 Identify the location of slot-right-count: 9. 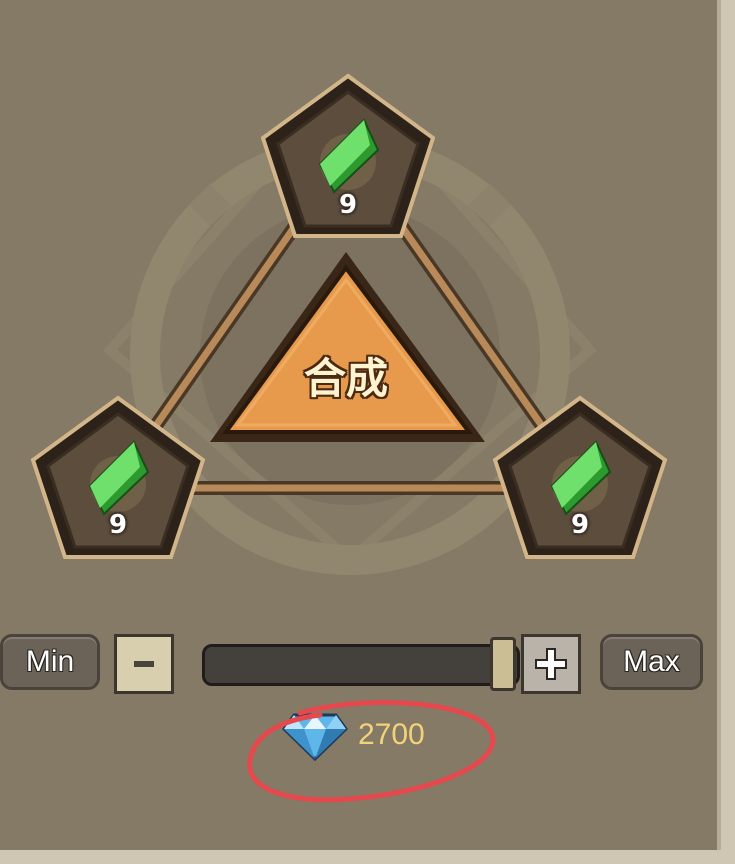
(580, 525).